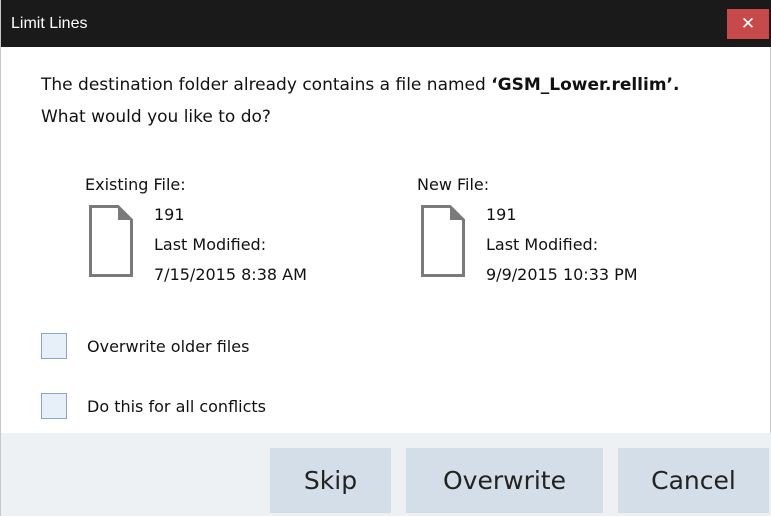 The height and width of the screenshot is (516, 771). I want to click on overwrite-older-option: Overwrite older files, so click(145, 346).